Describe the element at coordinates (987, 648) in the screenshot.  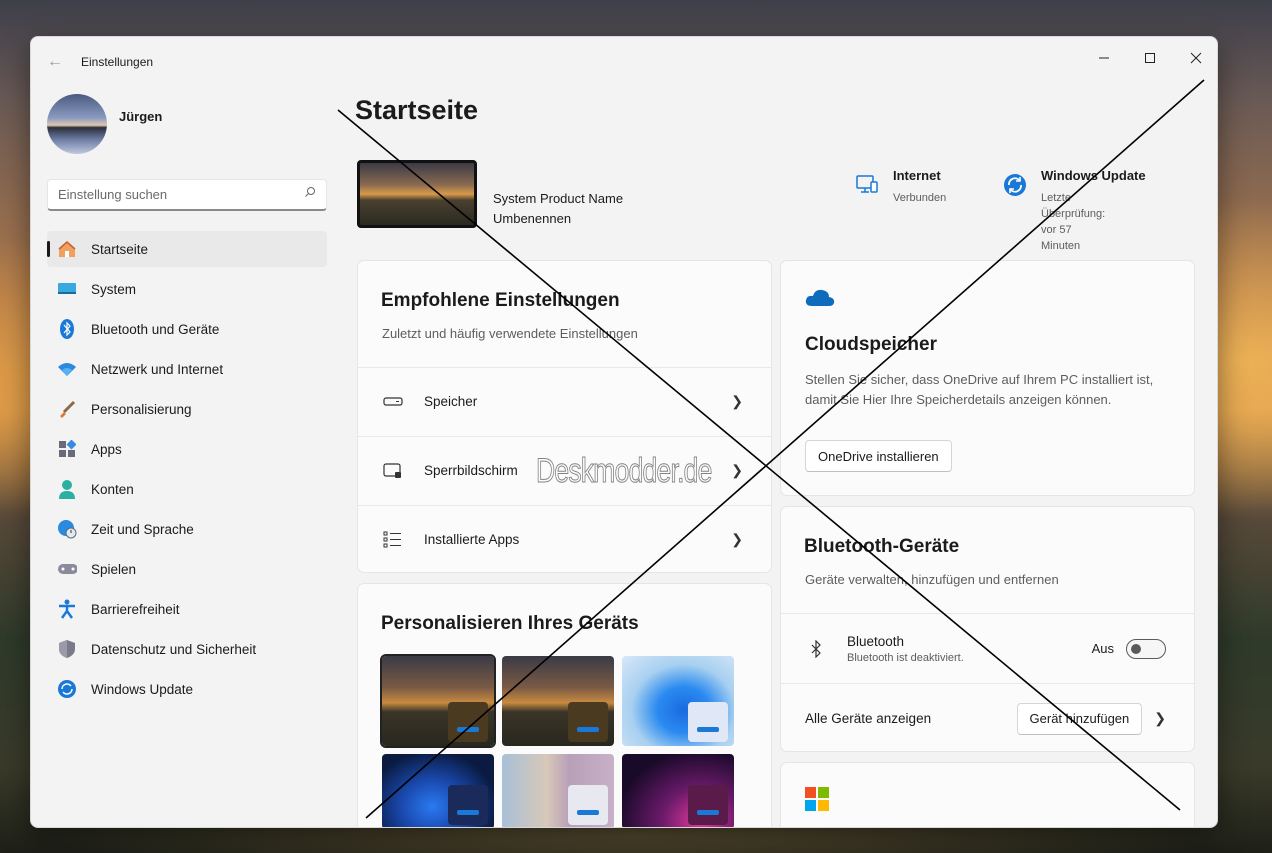
I see `bluetooth-device-row: Bluetooth Bluetooth ist deaktiviert. Aus` at that location.